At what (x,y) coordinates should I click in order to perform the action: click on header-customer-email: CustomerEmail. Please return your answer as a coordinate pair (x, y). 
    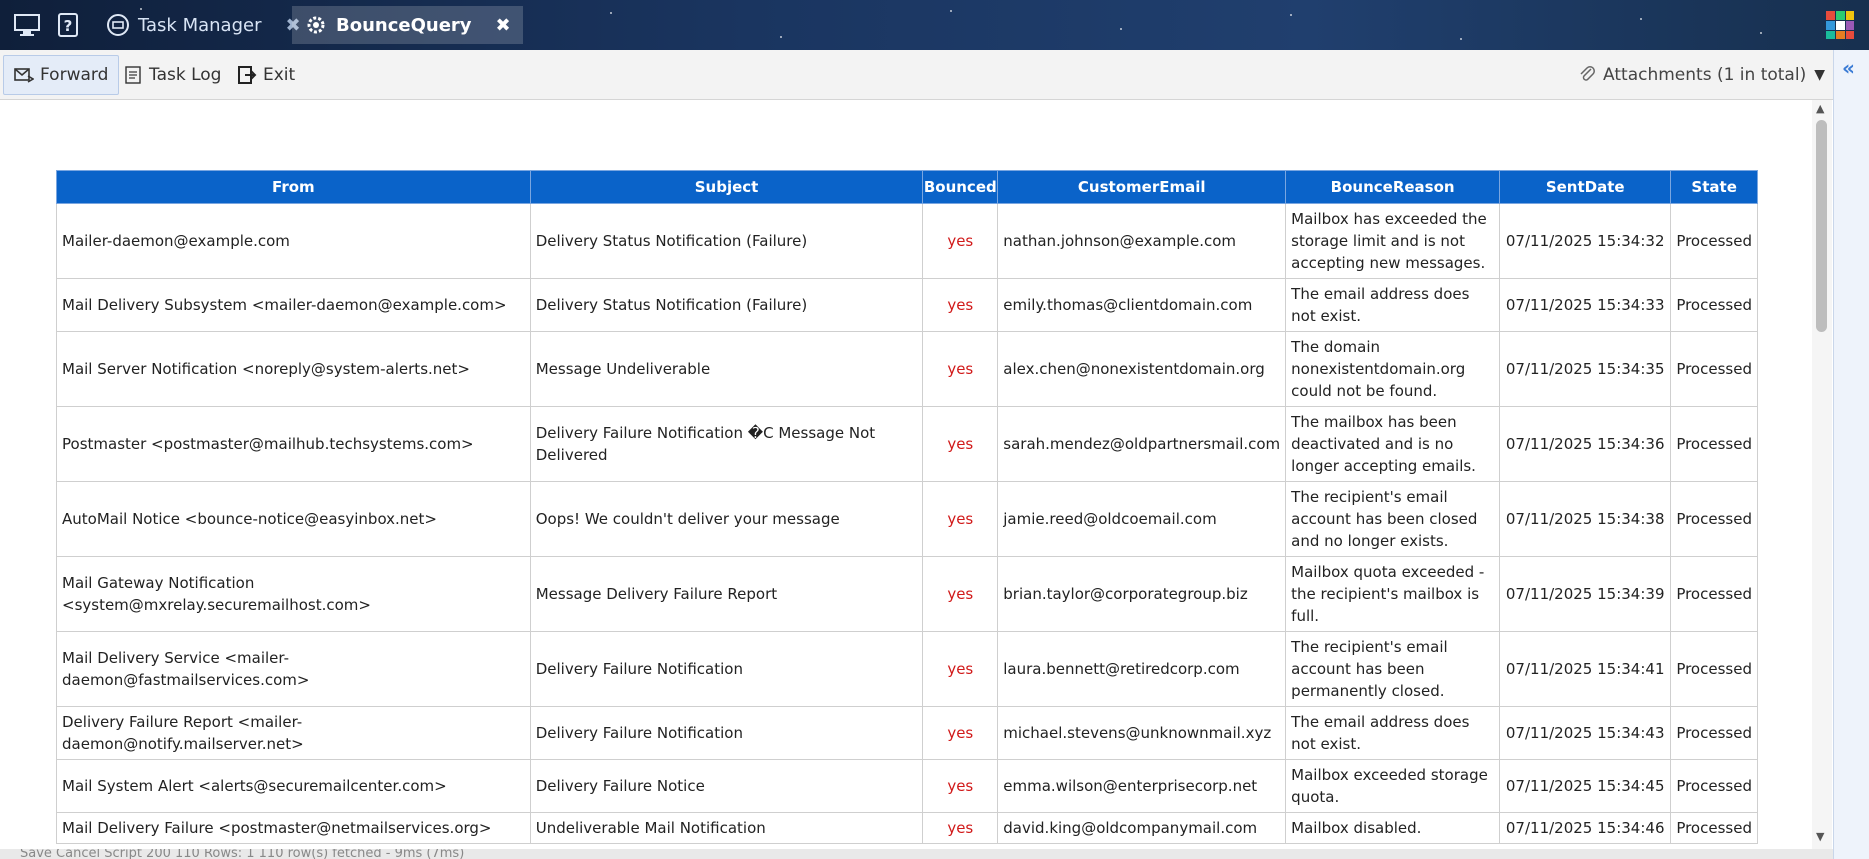
    Looking at the image, I should click on (1142, 187).